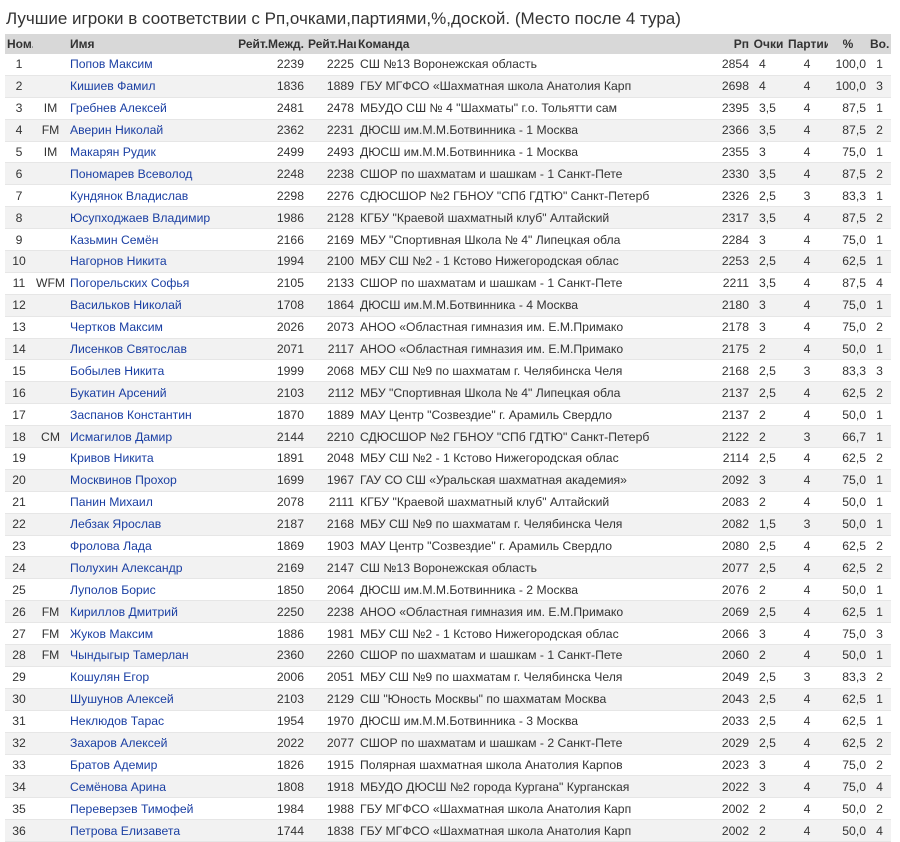 This screenshot has width=900, height=842. I want to click on player-number: 5, so click(19, 152).